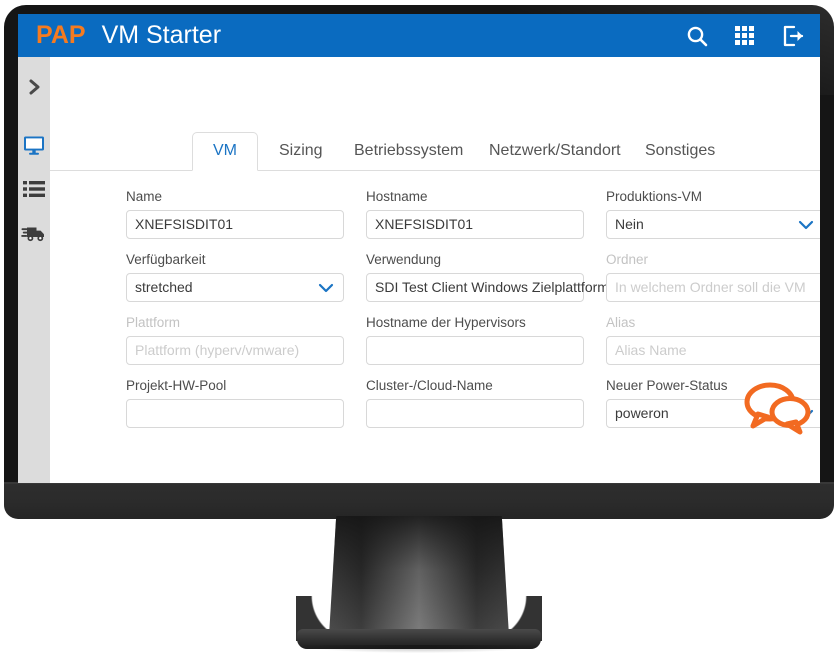  What do you see at coordinates (166, 259) in the screenshot?
I see `field-label: Verfügbarkeit` at bounding box center [166, 259].